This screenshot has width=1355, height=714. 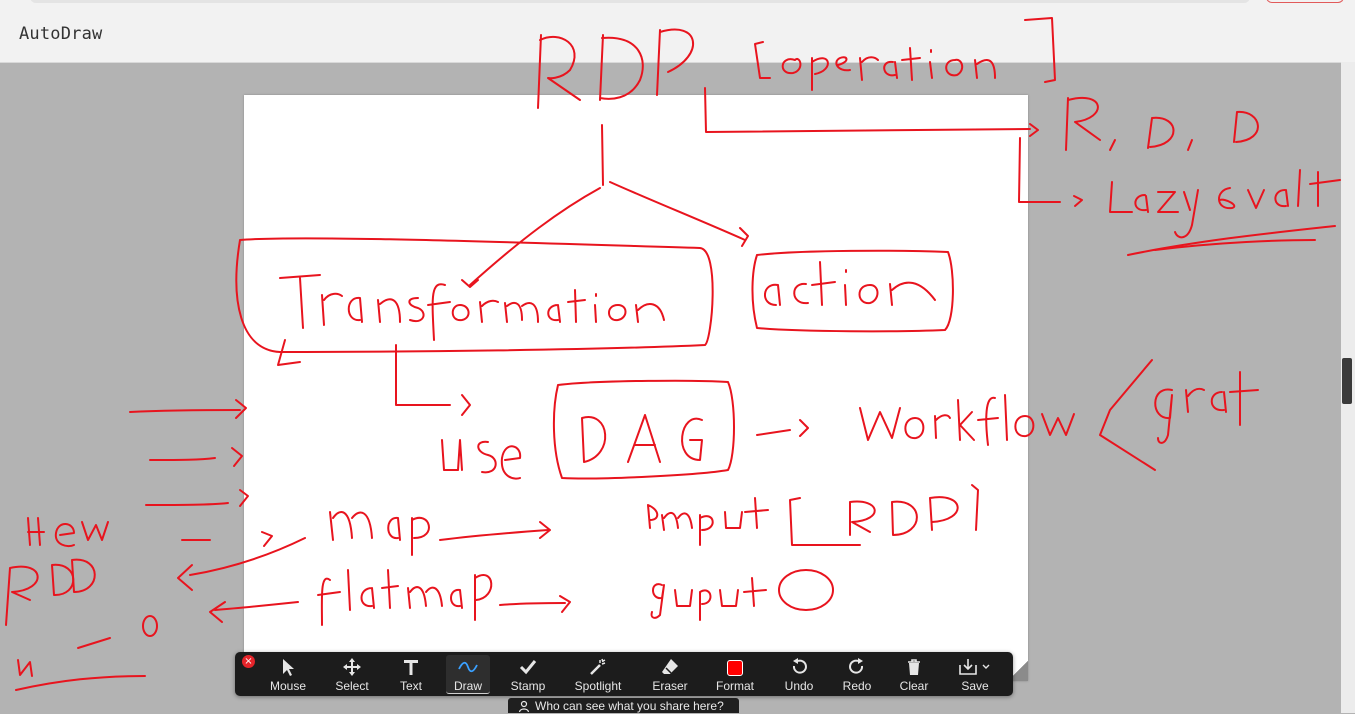 I want to click on ink-transformation, so click(x=474, y=301).